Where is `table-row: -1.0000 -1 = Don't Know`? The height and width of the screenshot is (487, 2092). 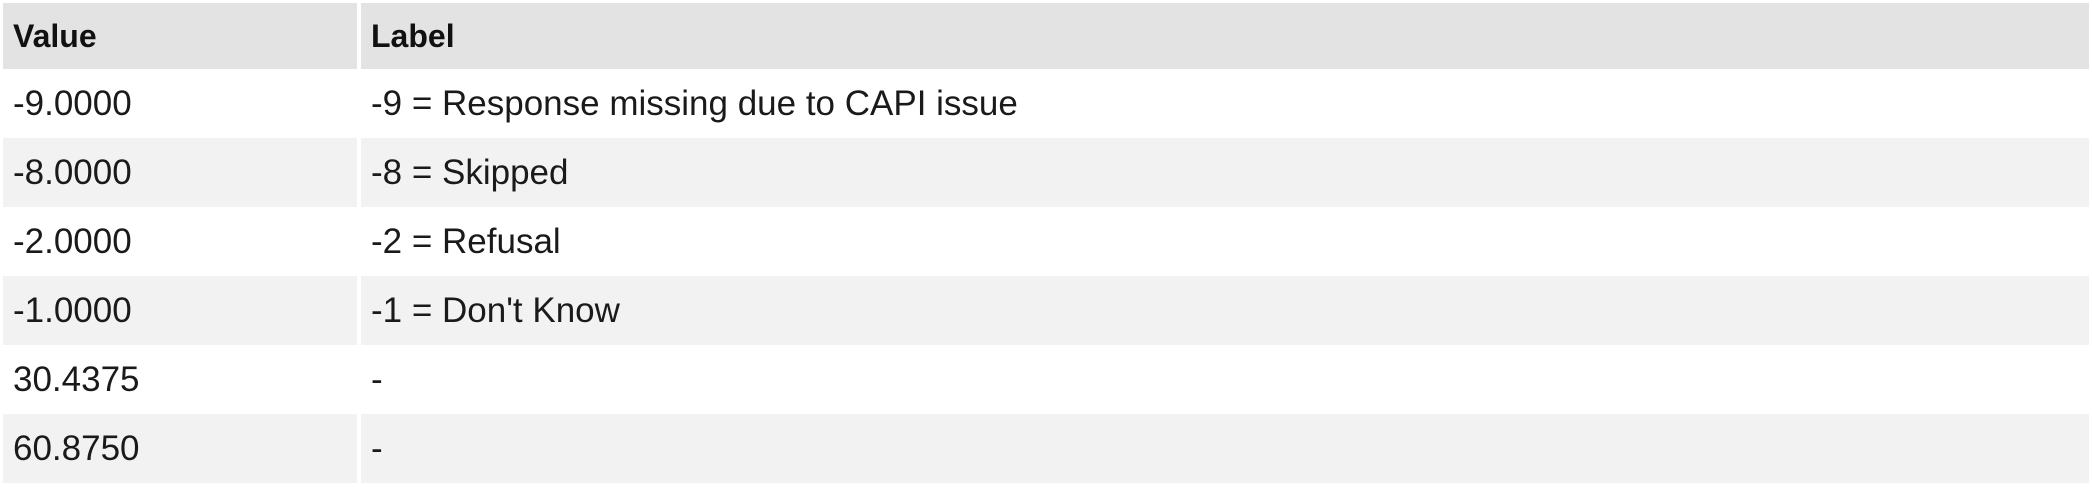
table-row: -1.0000 -1 = Don't Know is located at coordinates (1046, 310).